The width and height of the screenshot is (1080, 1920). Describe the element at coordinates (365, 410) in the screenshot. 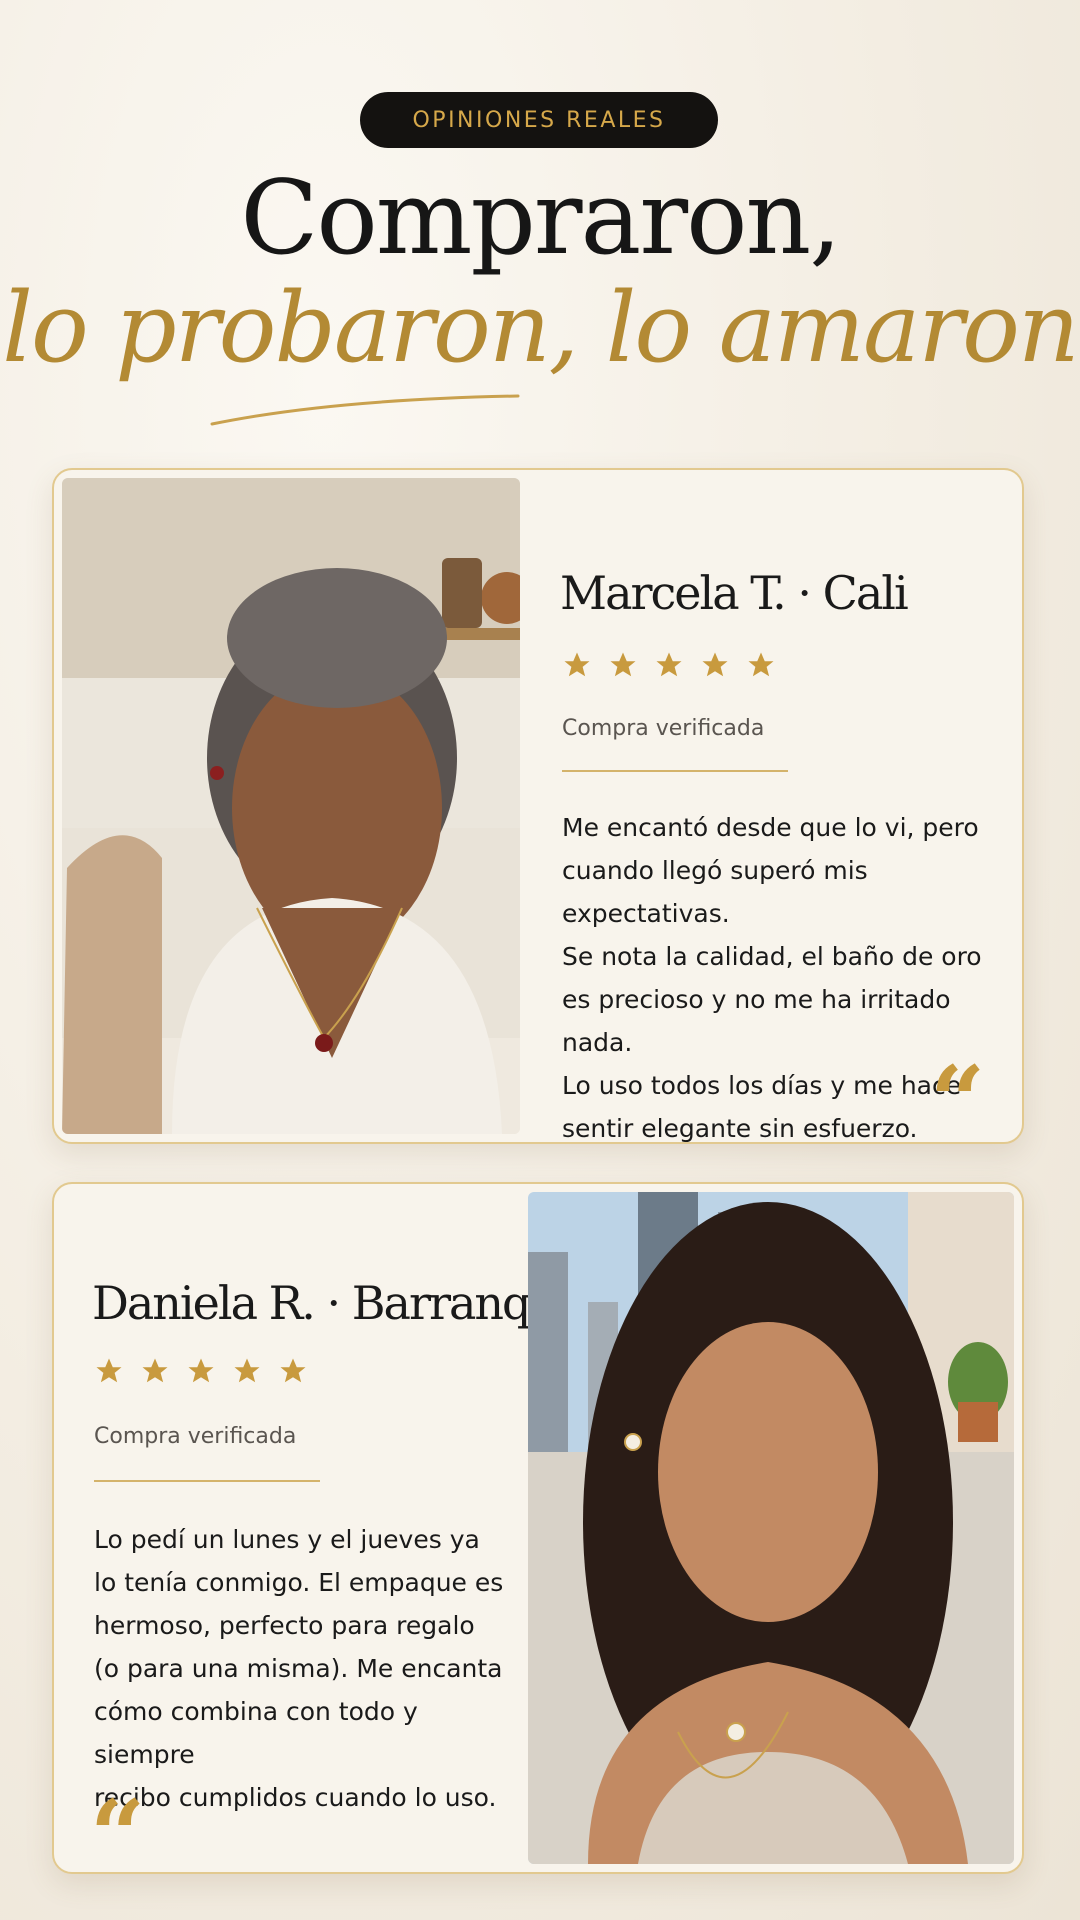

I see `decorative-swash` at that location.